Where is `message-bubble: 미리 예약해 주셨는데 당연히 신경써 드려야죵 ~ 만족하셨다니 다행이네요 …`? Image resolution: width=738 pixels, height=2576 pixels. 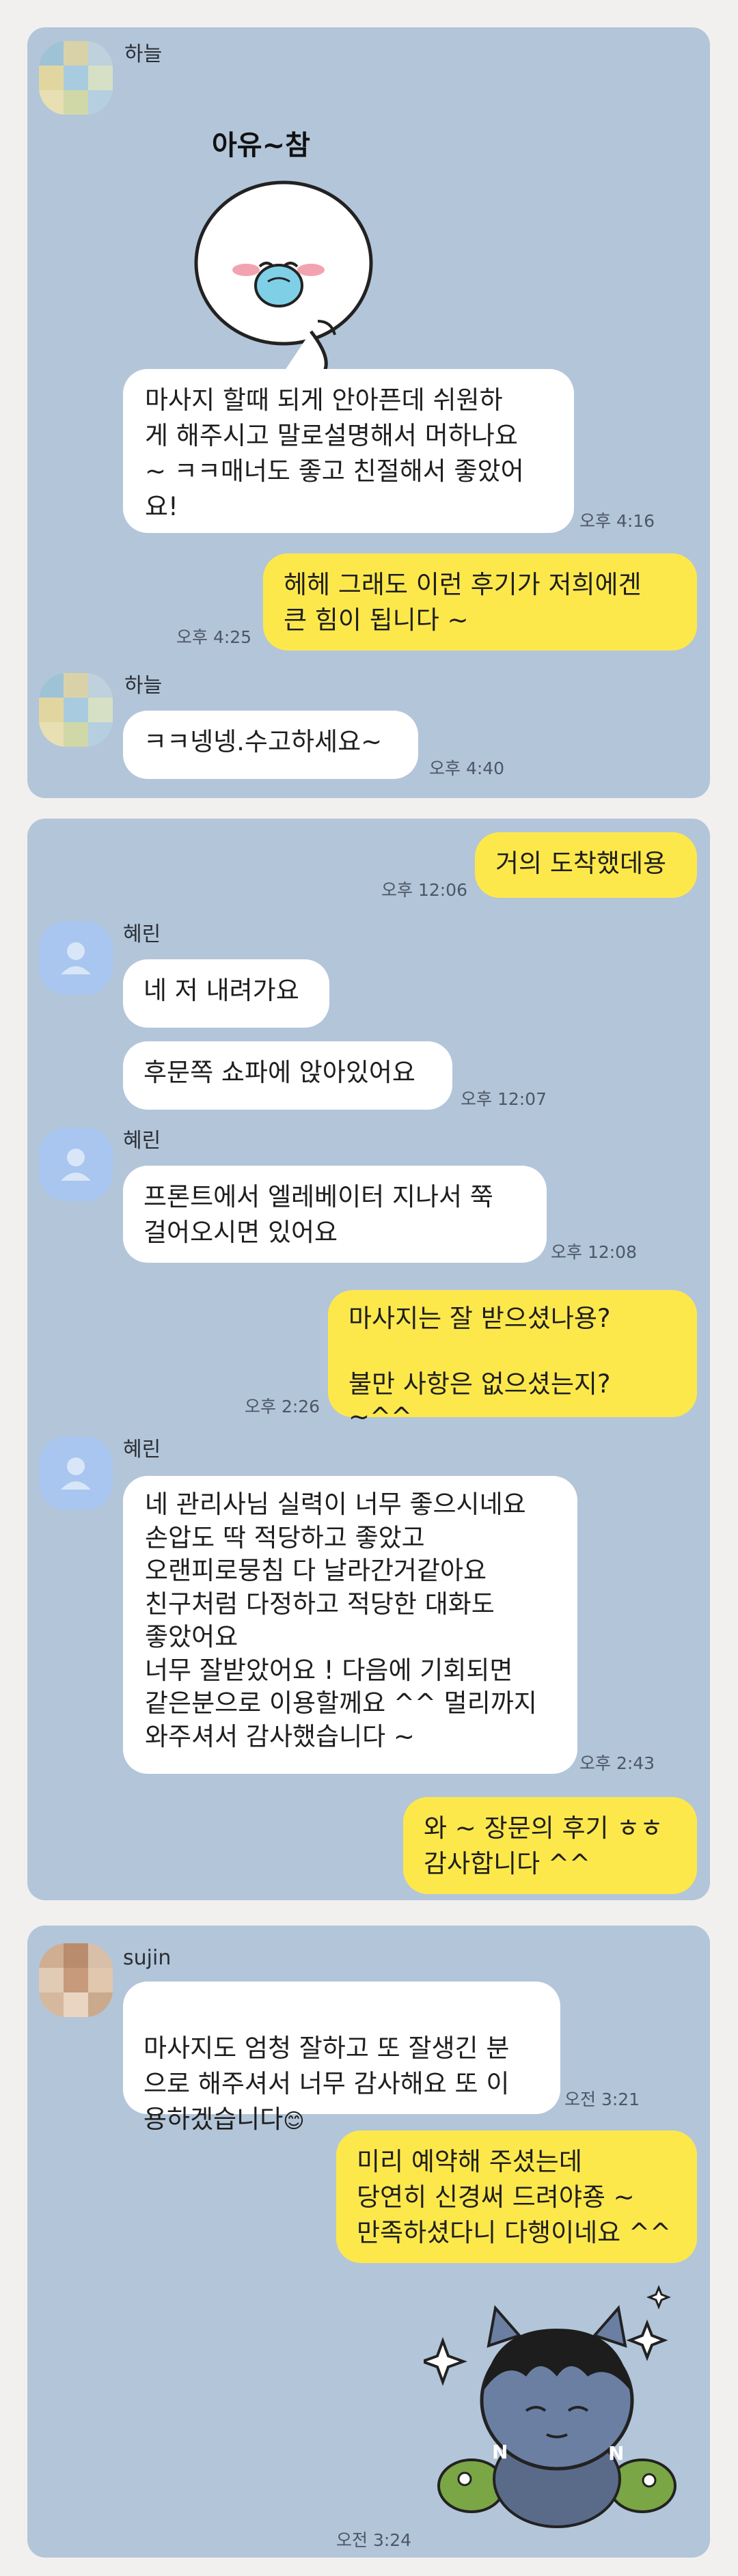 message-bubble: 미리 예약해 주셨는데 당연히 신경써 드려야죵 ~ 만족하셨다니 다행이네요 … is located at coordinates (516, 2196).